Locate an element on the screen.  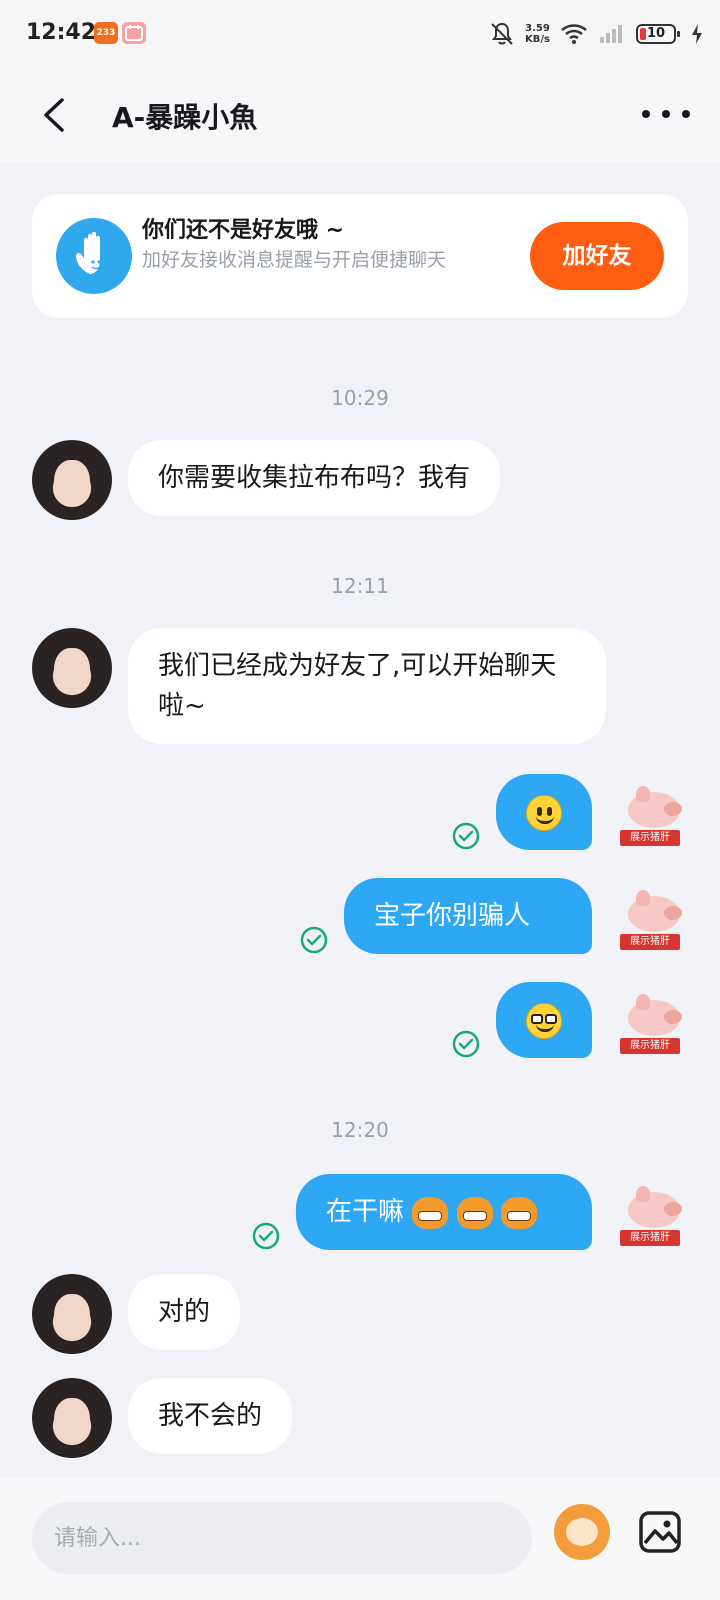
message-bubble-incoming: 你需要收集拉布布吗？我有 is located at coordinates (314, 478).